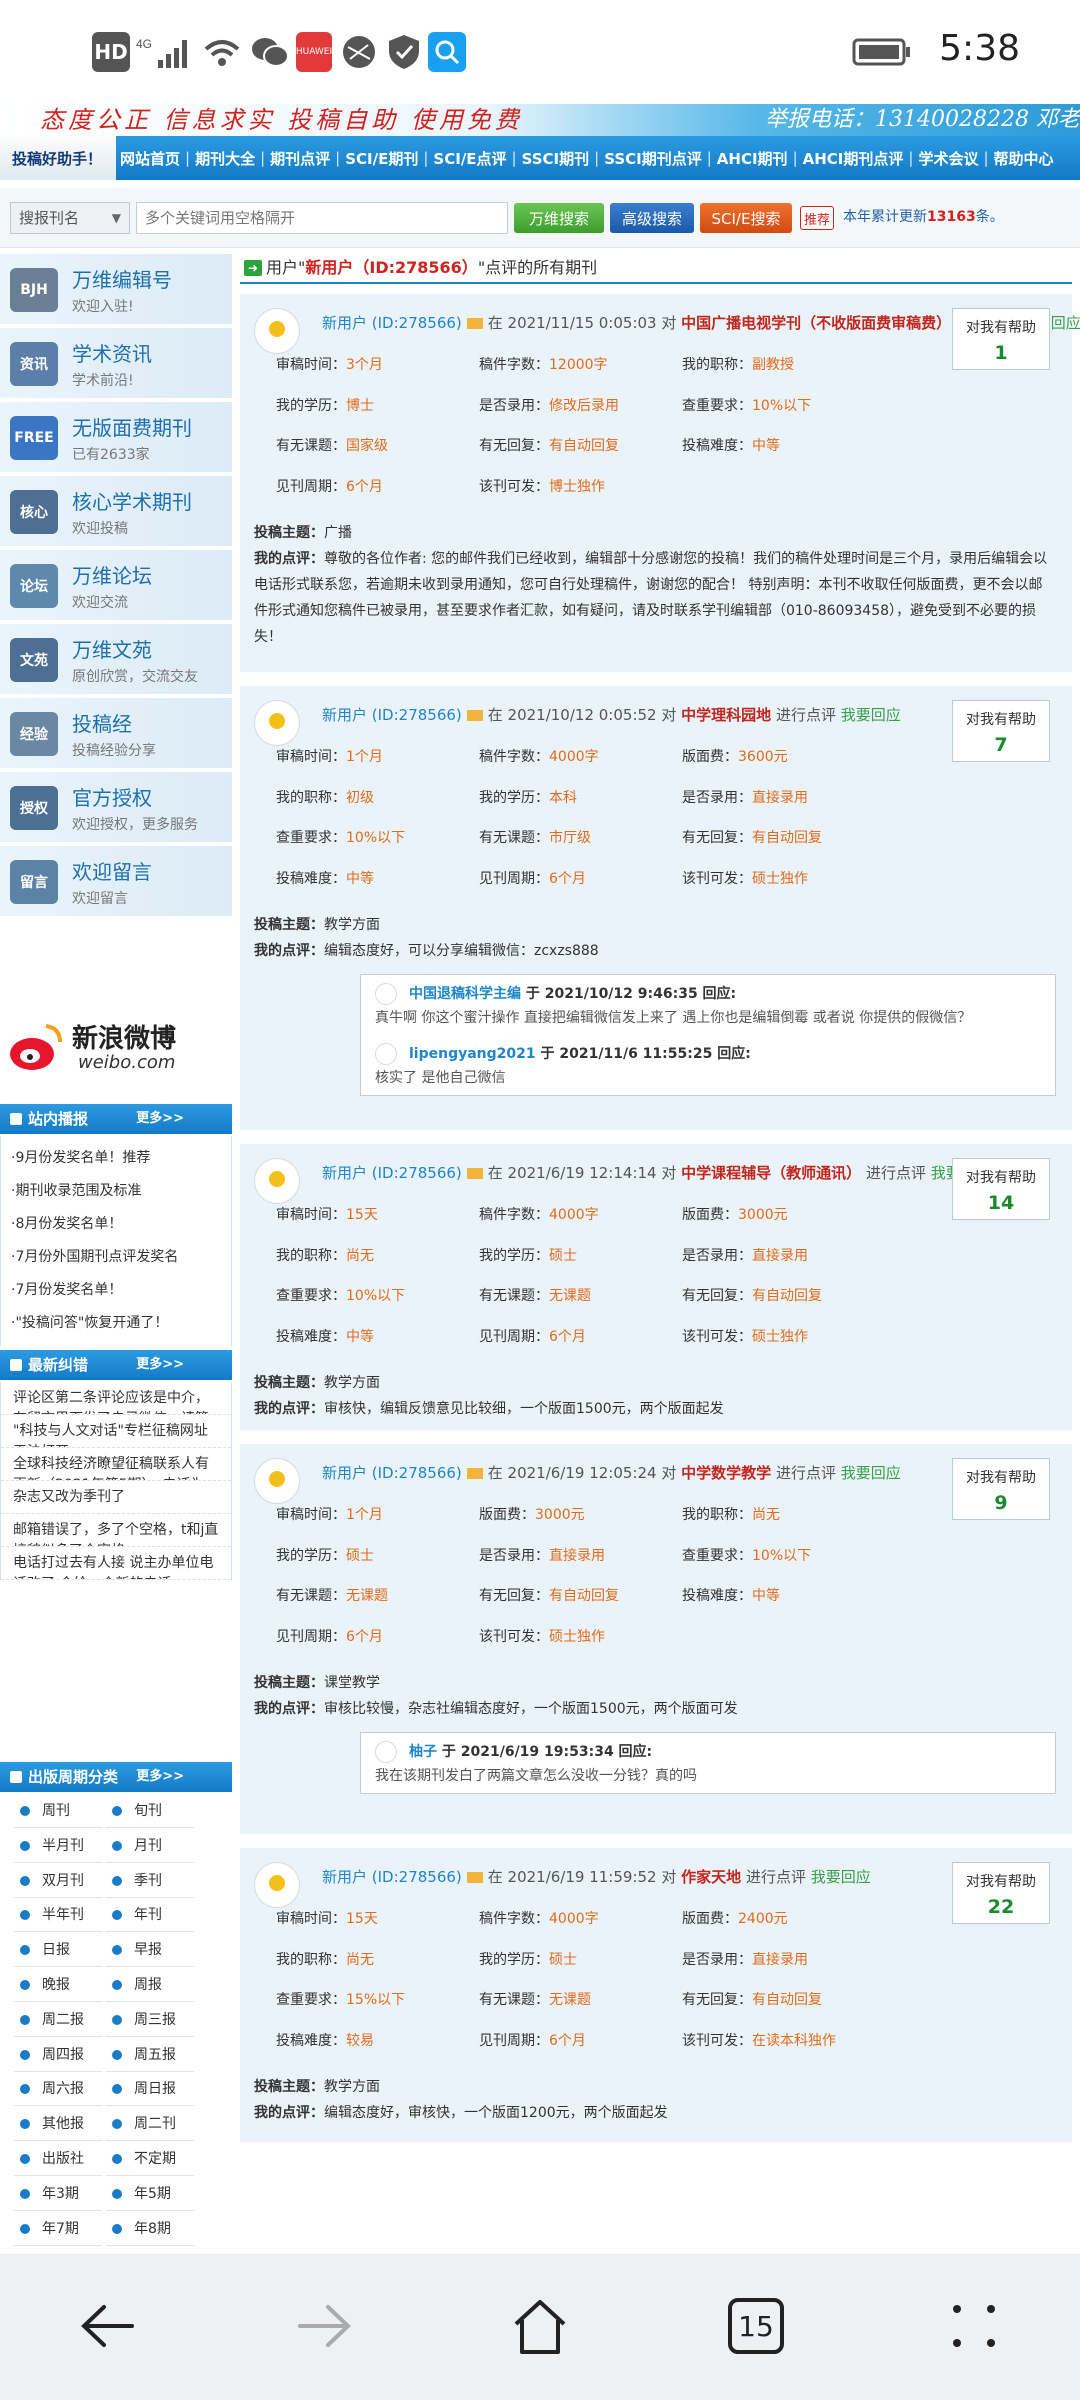  What do you see at coordinates (653, 158) in the screenshot?
I see `nav-link: SSCI期刊点评` at bounding box center [653, 158].